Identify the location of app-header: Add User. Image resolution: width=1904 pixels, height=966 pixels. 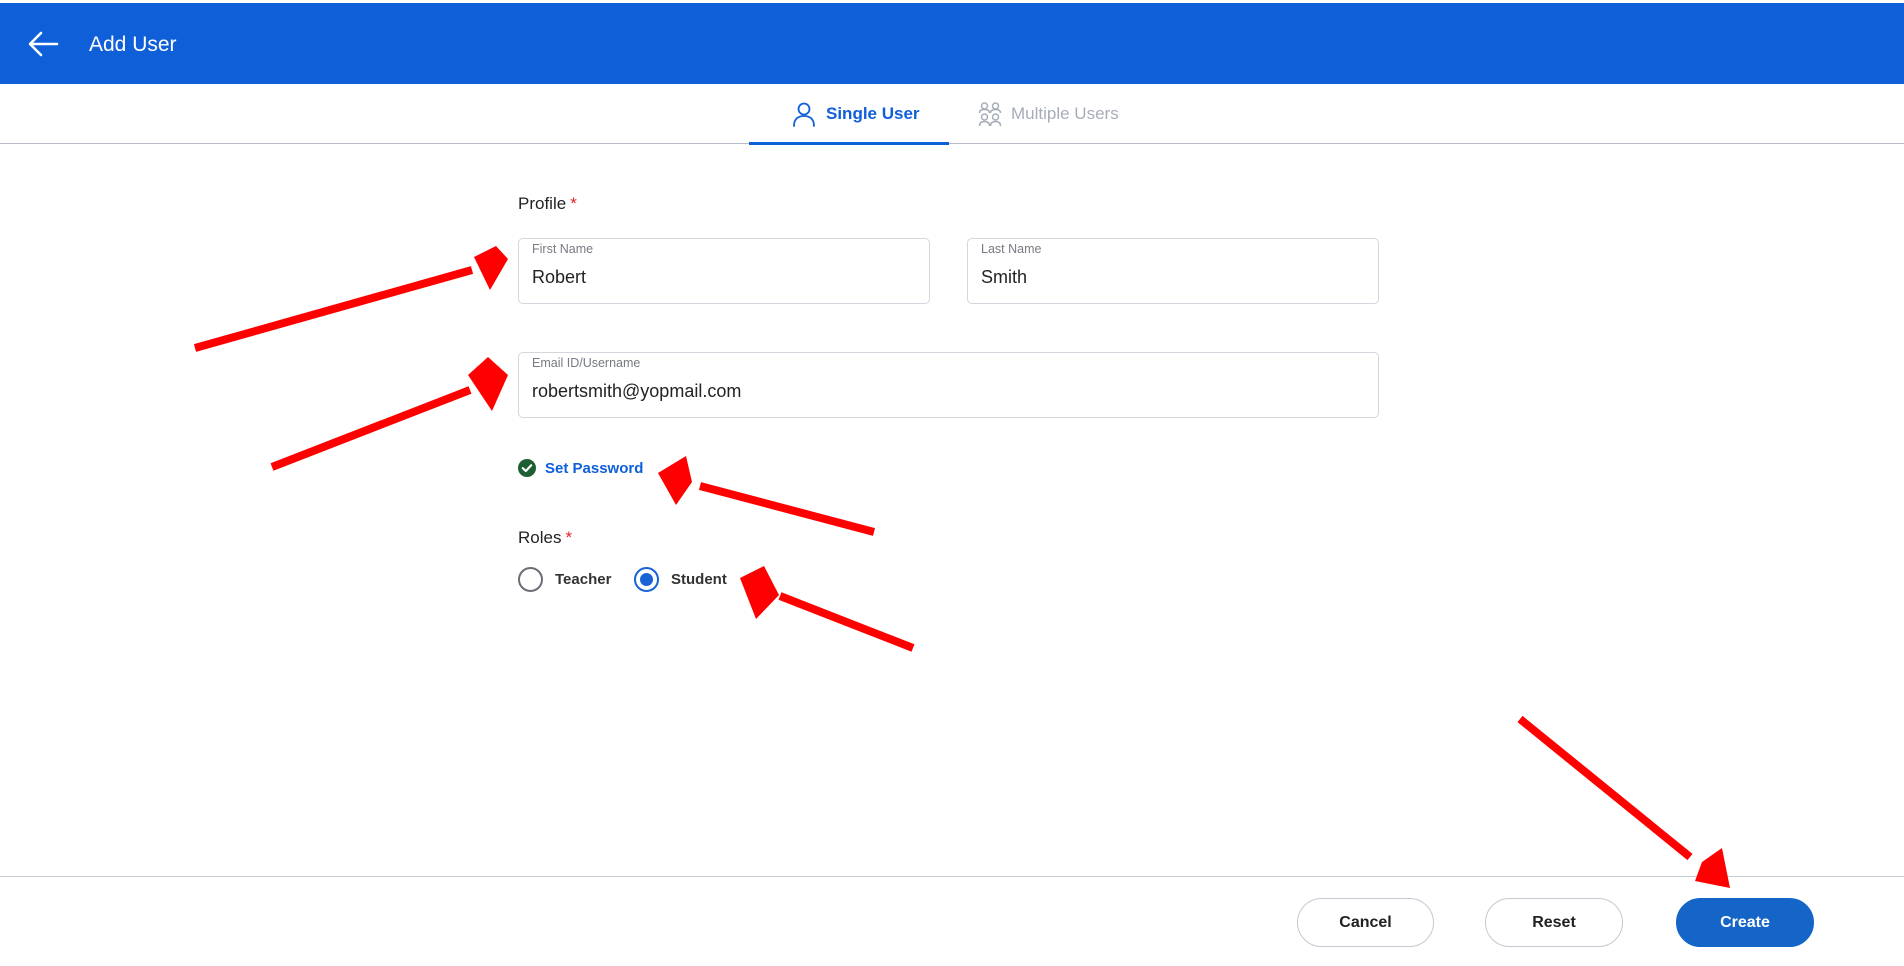
(952, 43).